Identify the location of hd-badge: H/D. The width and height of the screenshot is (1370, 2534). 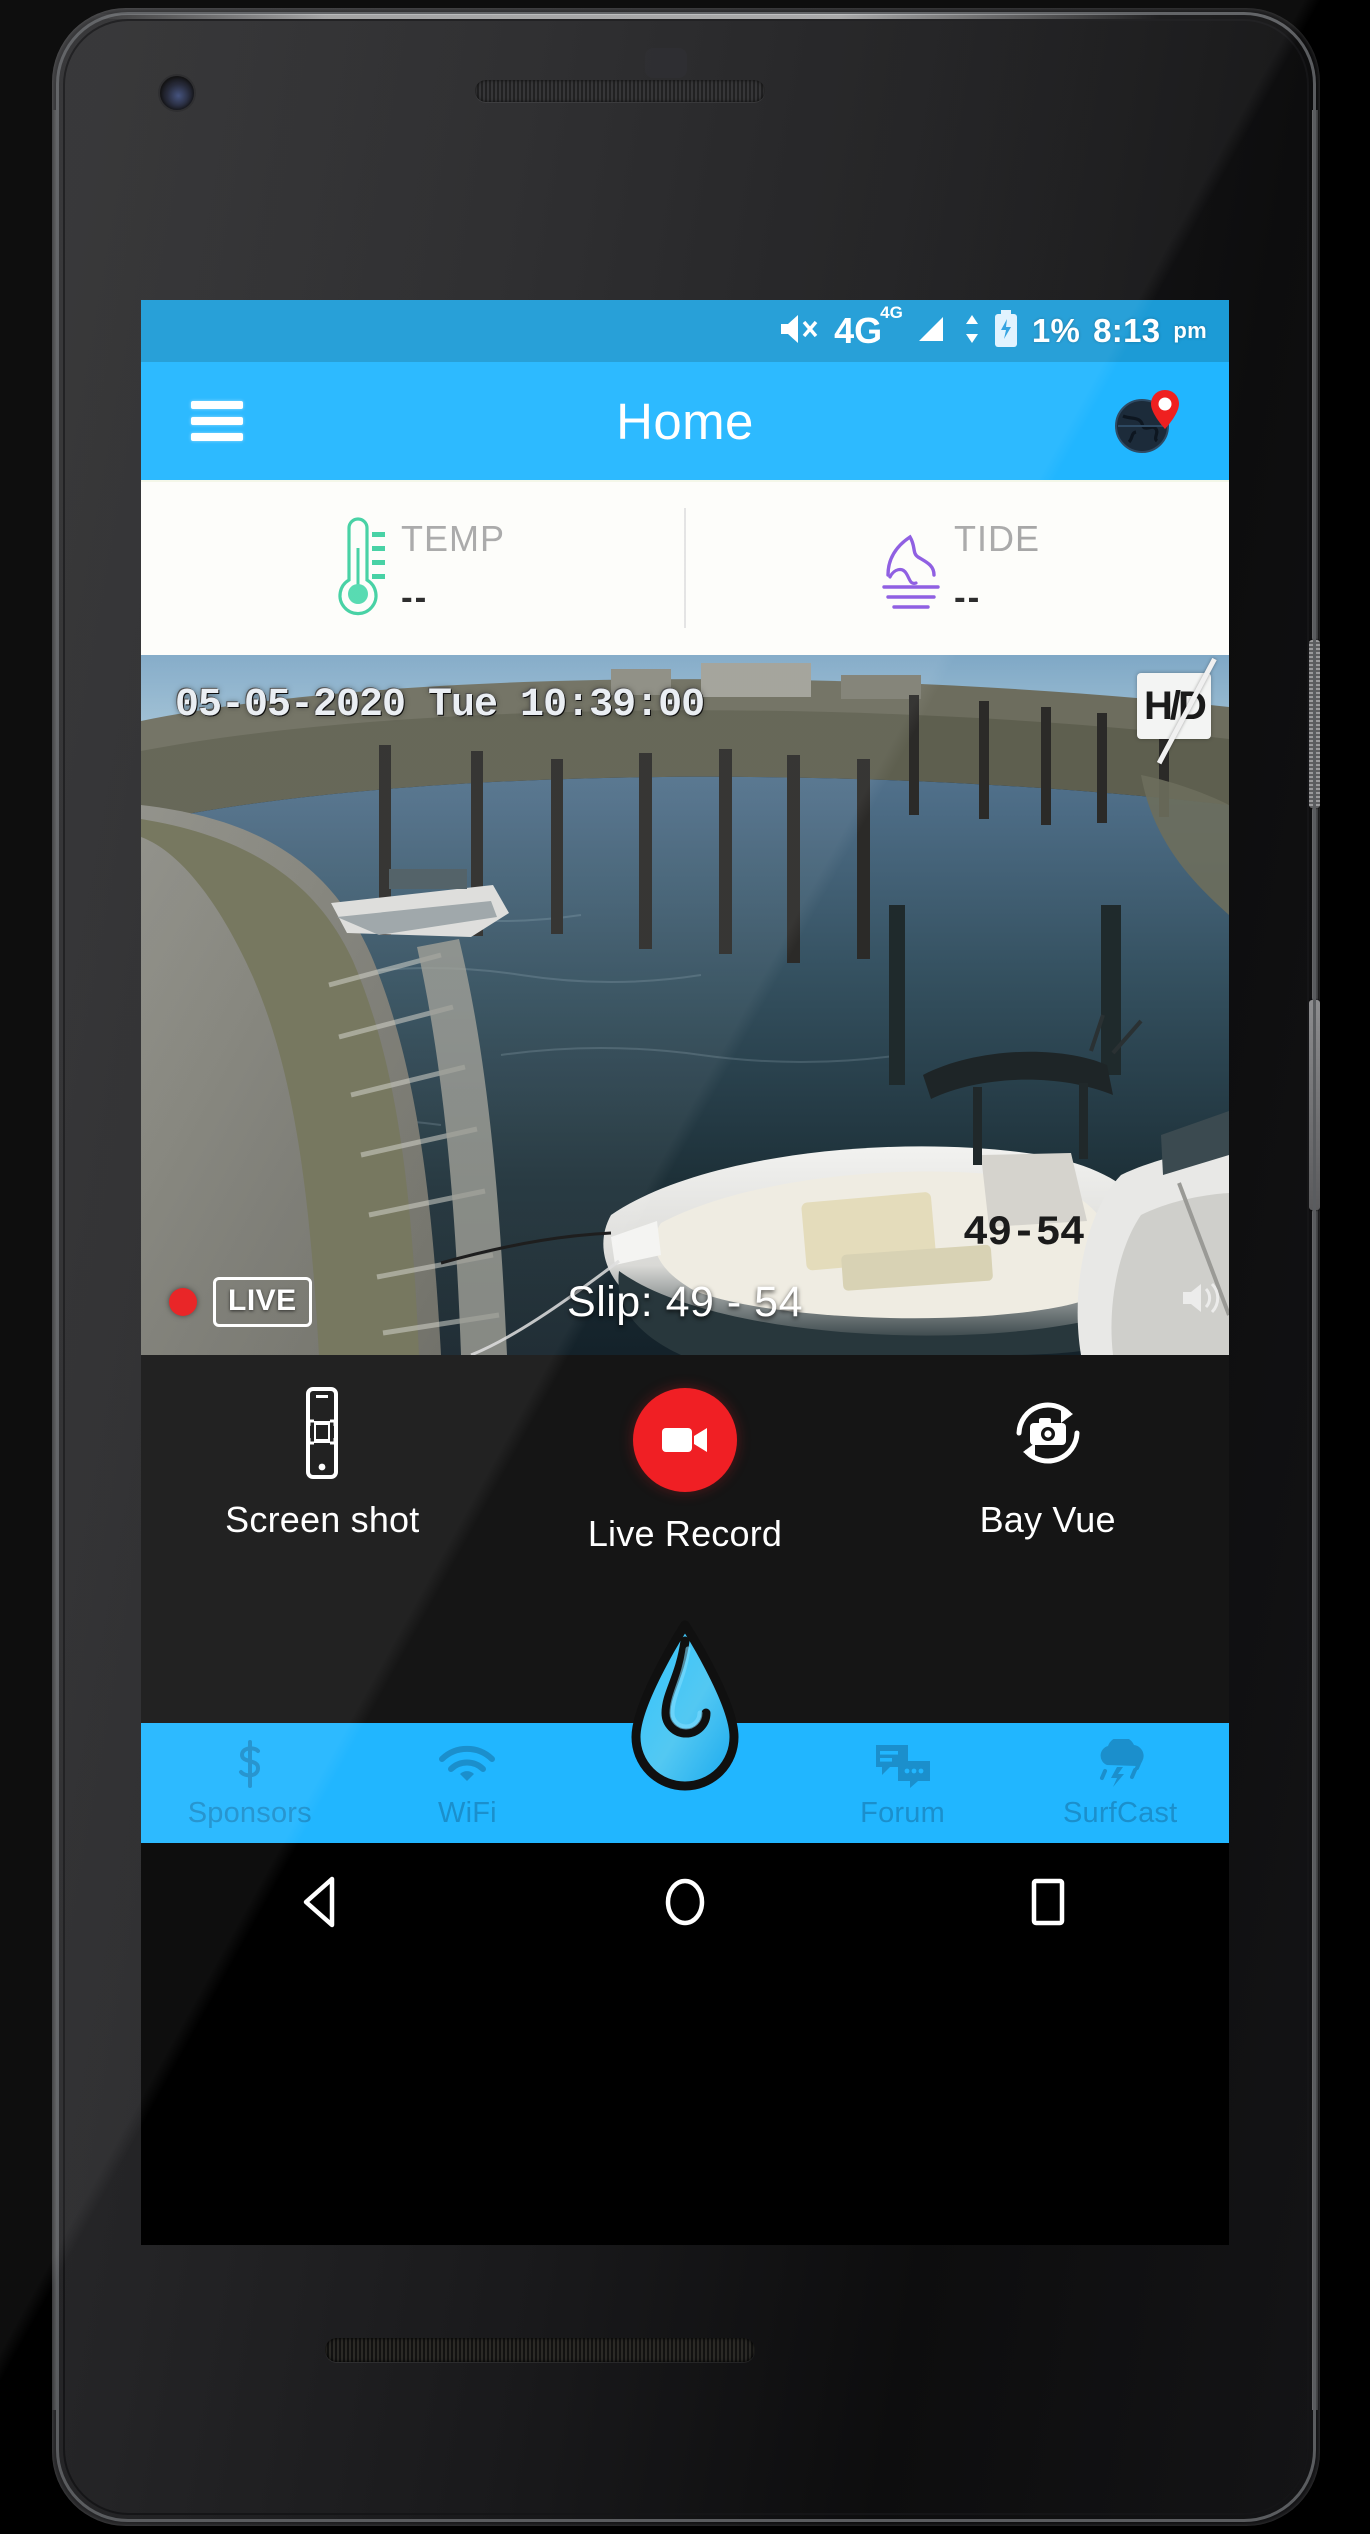
(1177, 711).